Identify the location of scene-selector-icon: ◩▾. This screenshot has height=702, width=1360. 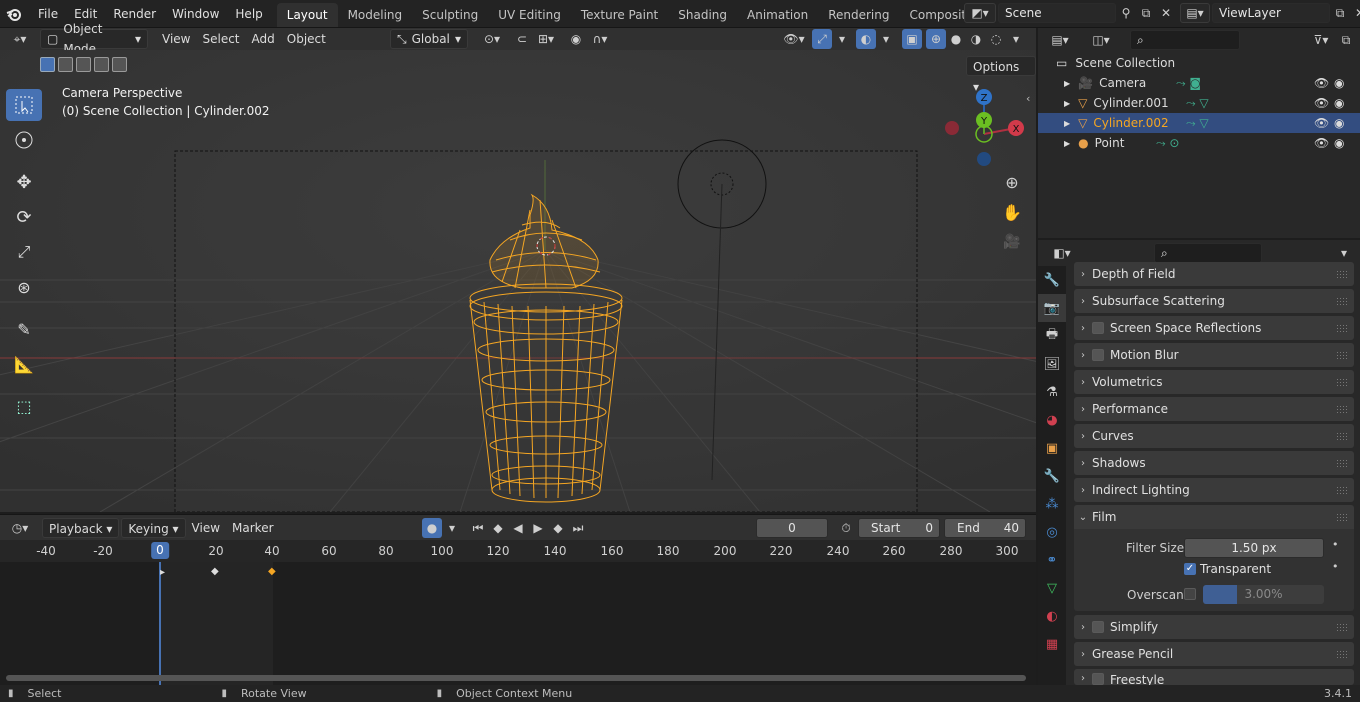
(980, 13).